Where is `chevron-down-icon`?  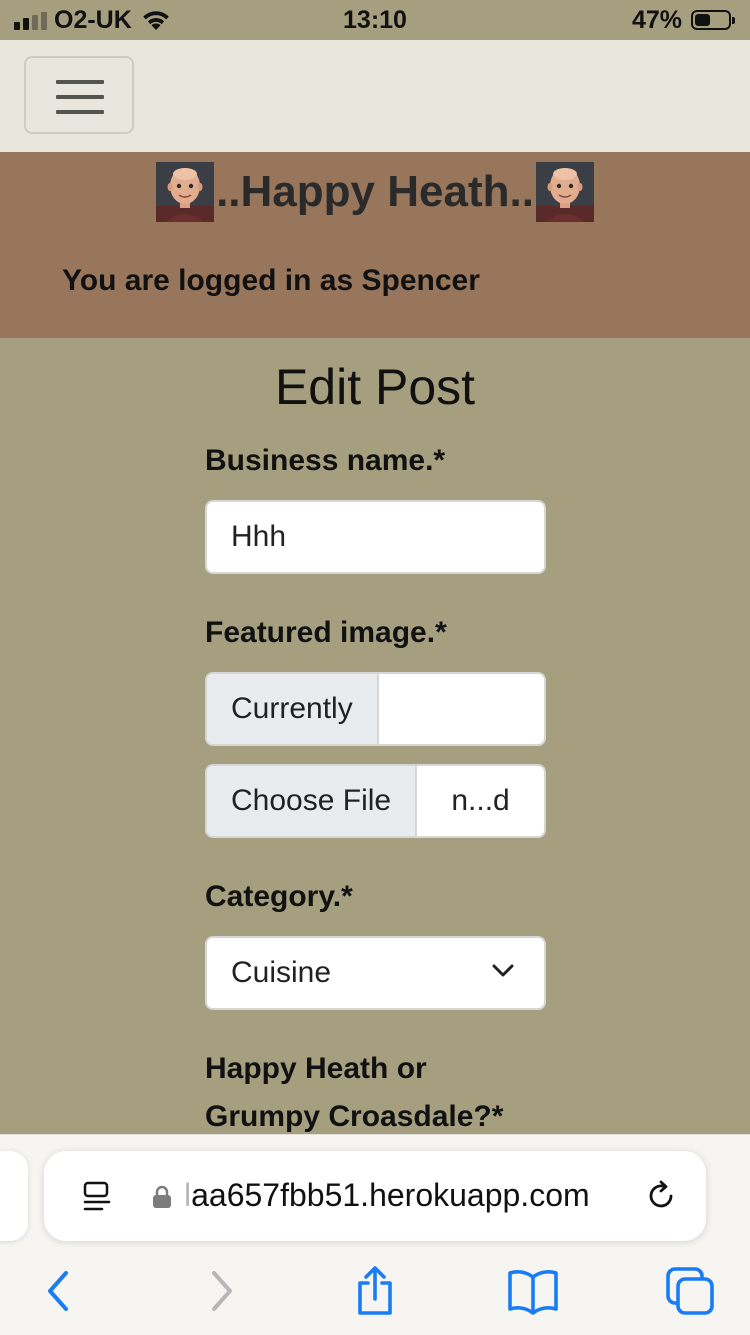 chevron-down-icon is located at coordinates (503, 970).